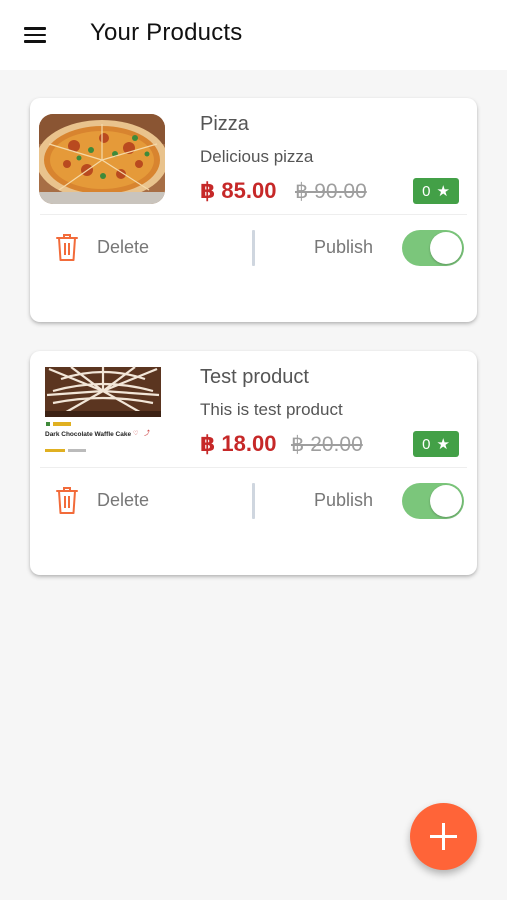  Describe the element at coordinates (253, 35) in the screenshot. I see `app-bar: Your Products` at that location.